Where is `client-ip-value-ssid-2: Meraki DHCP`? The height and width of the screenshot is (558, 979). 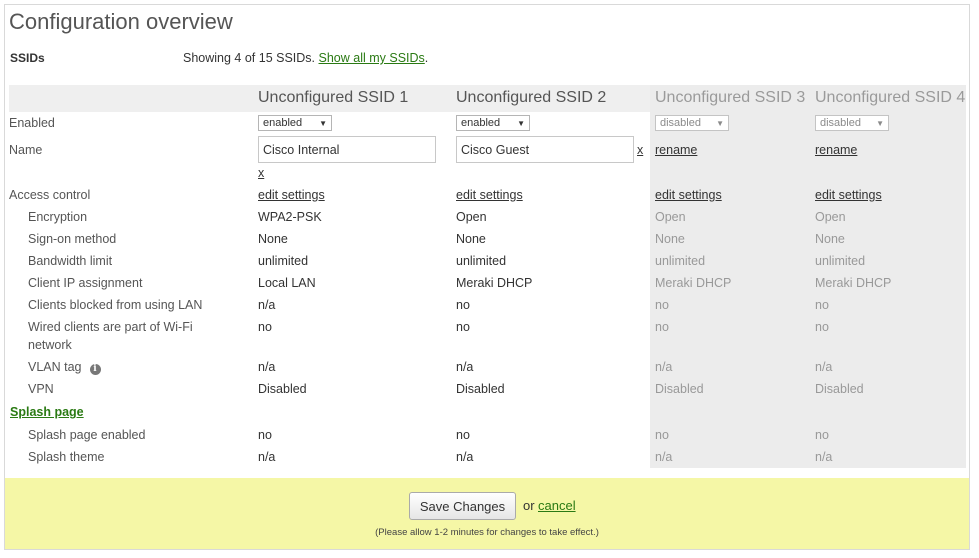 client-ip-value-ssid-2: Meraki DHCP is located at coordinates (494, 283).